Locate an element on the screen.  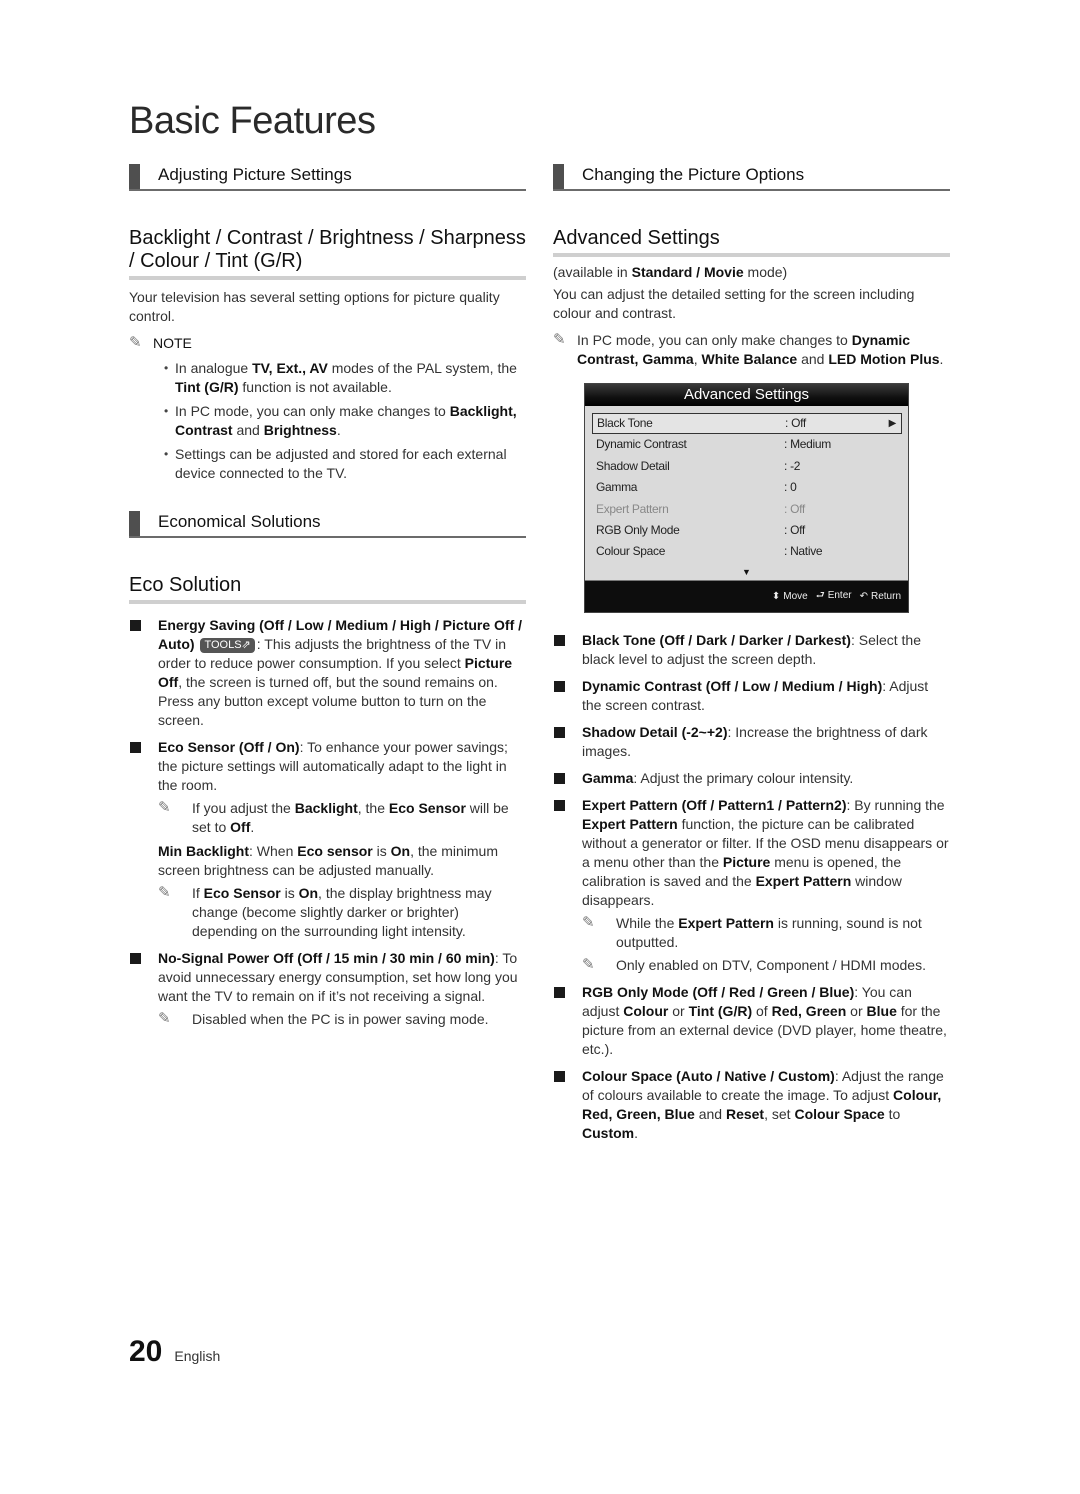
osd-menu-item: Black Tone: Off ▶ is located at coordinates (747, 424).